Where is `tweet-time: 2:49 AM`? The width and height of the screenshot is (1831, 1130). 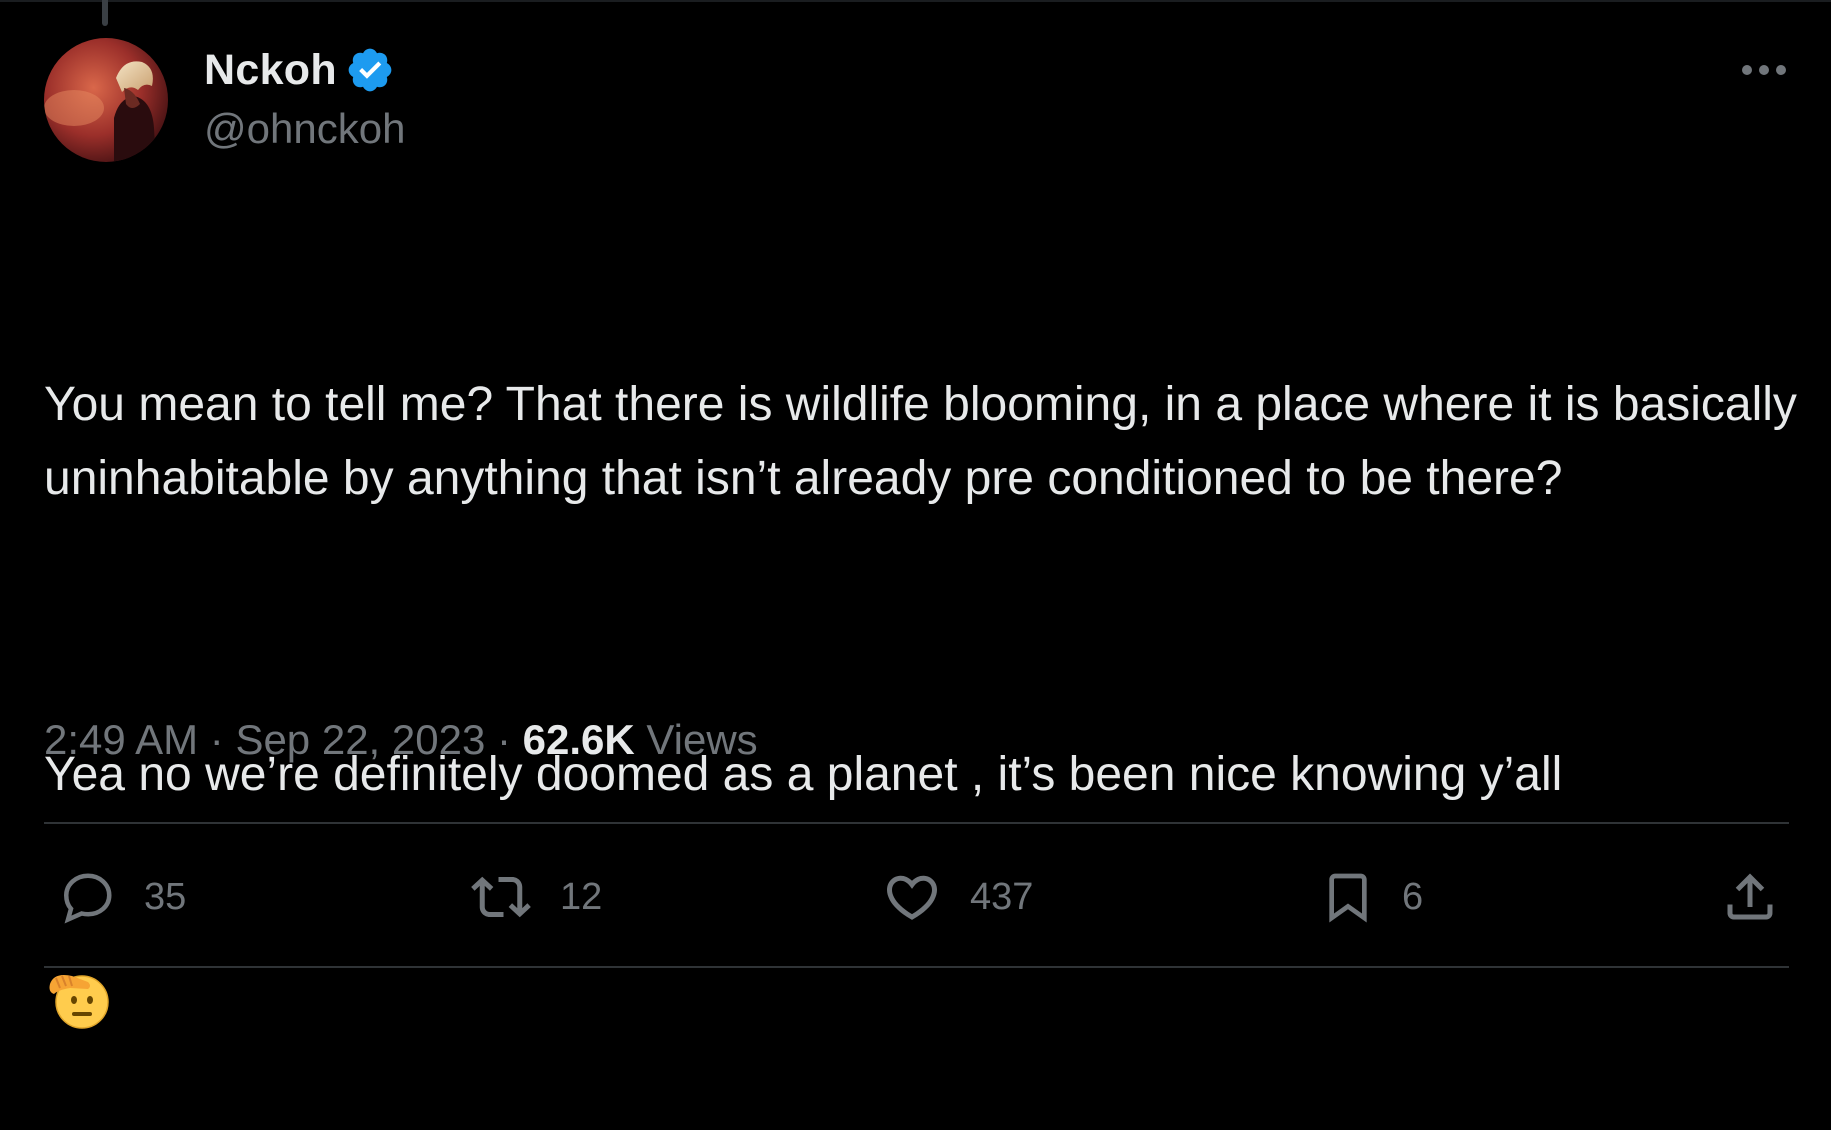
tweet-time: 2:49 AM is located at coordinates (121, 740).